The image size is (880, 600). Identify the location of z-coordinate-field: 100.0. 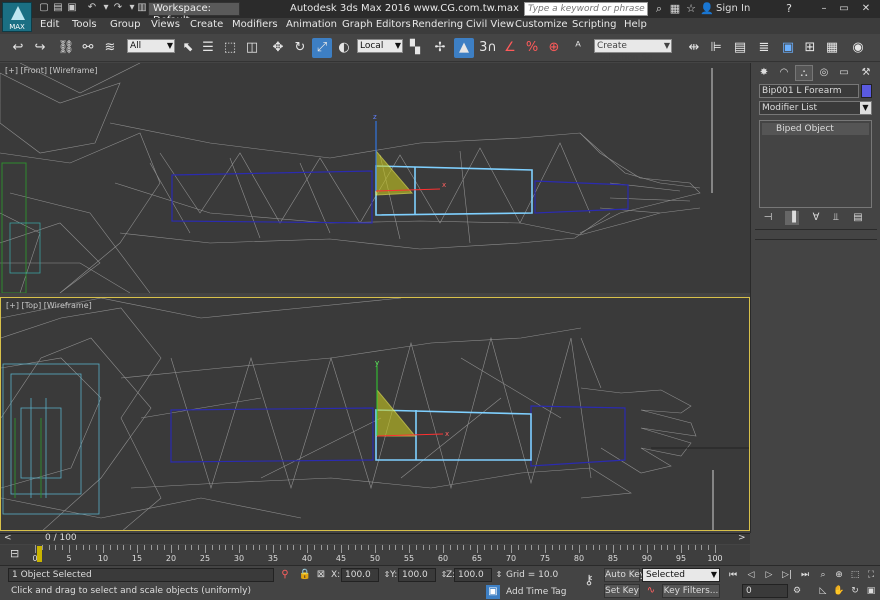
(473, 575).